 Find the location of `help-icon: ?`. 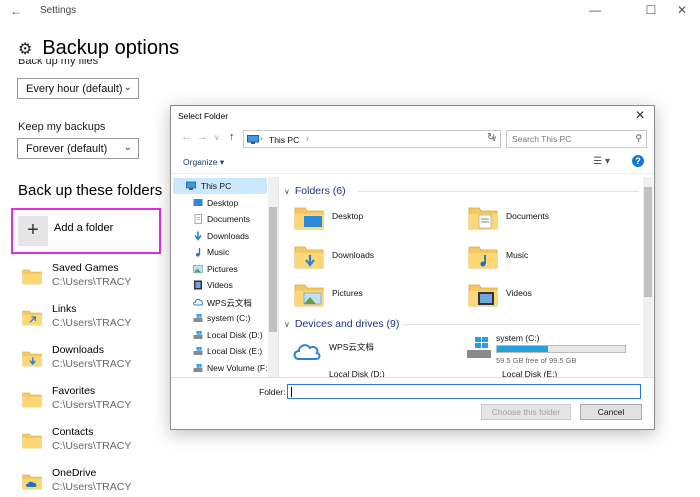

help-icon: ? is located at coordinates (638, 161).